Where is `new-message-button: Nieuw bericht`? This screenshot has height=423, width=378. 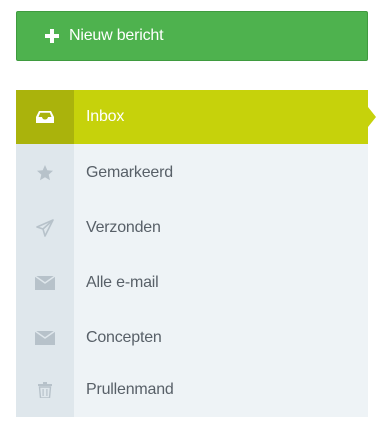 new-message-button: Nieuw bericht is located at coordinates (192, 36).